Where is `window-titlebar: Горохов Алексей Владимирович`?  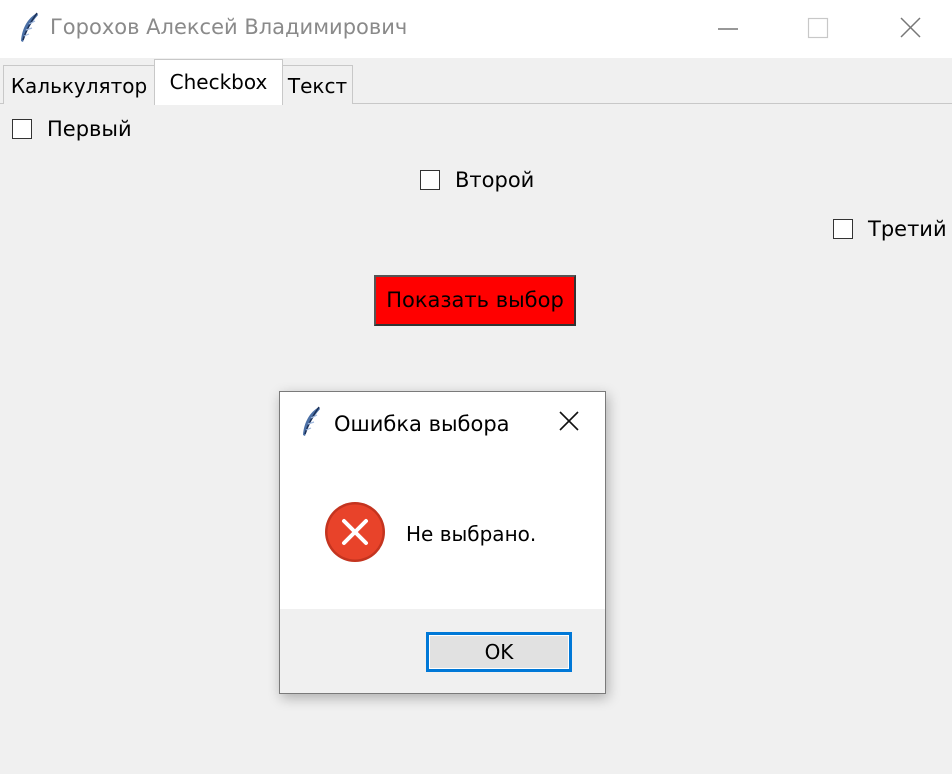
window-titlebar: Горохов Алексей Владимирович is located at coordinates (476, 29).